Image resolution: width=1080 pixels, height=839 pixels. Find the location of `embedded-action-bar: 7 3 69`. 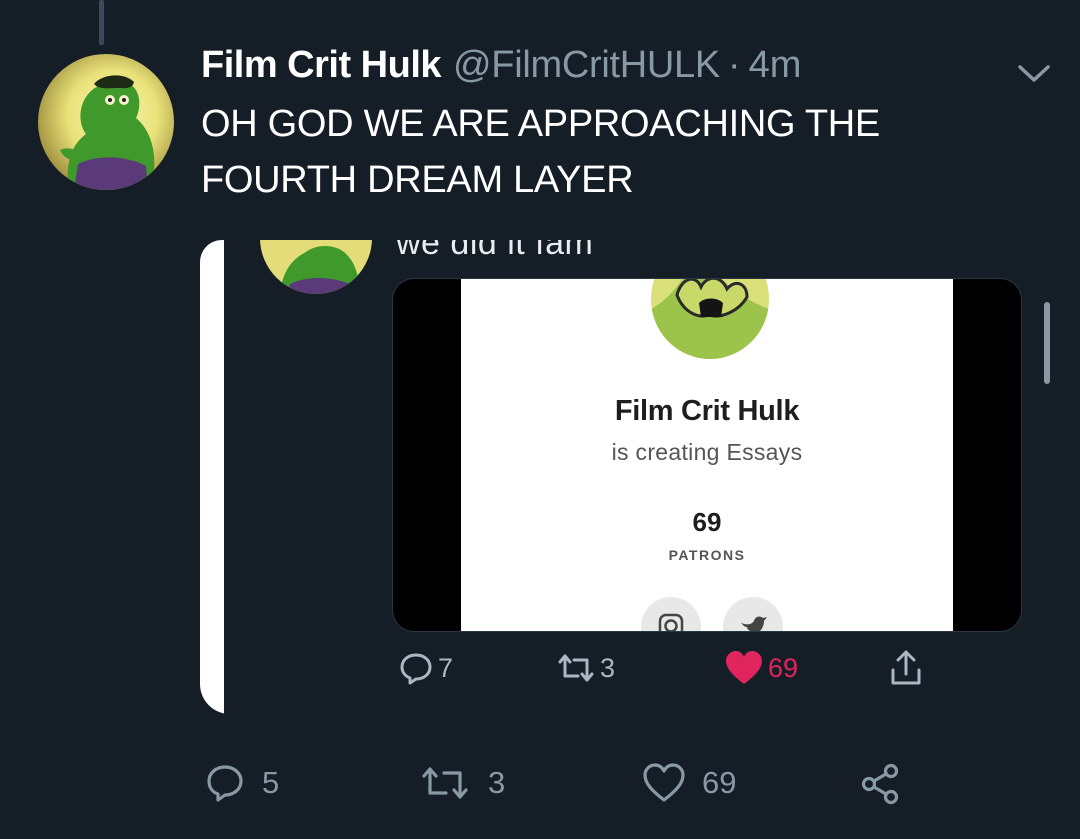

embedded-action-bar: 7 3 69 is located at coordinates (638, 670).